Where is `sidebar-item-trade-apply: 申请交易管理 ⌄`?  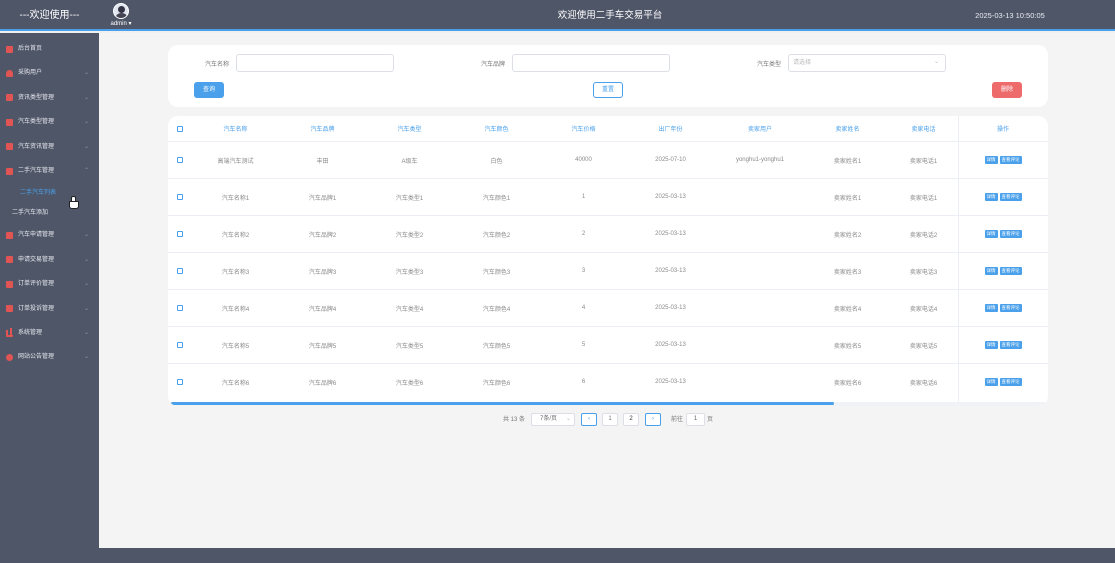 sidebar-item-trade-apply: 申请交易管理 ⌄ is located at coordinates (49, 260).